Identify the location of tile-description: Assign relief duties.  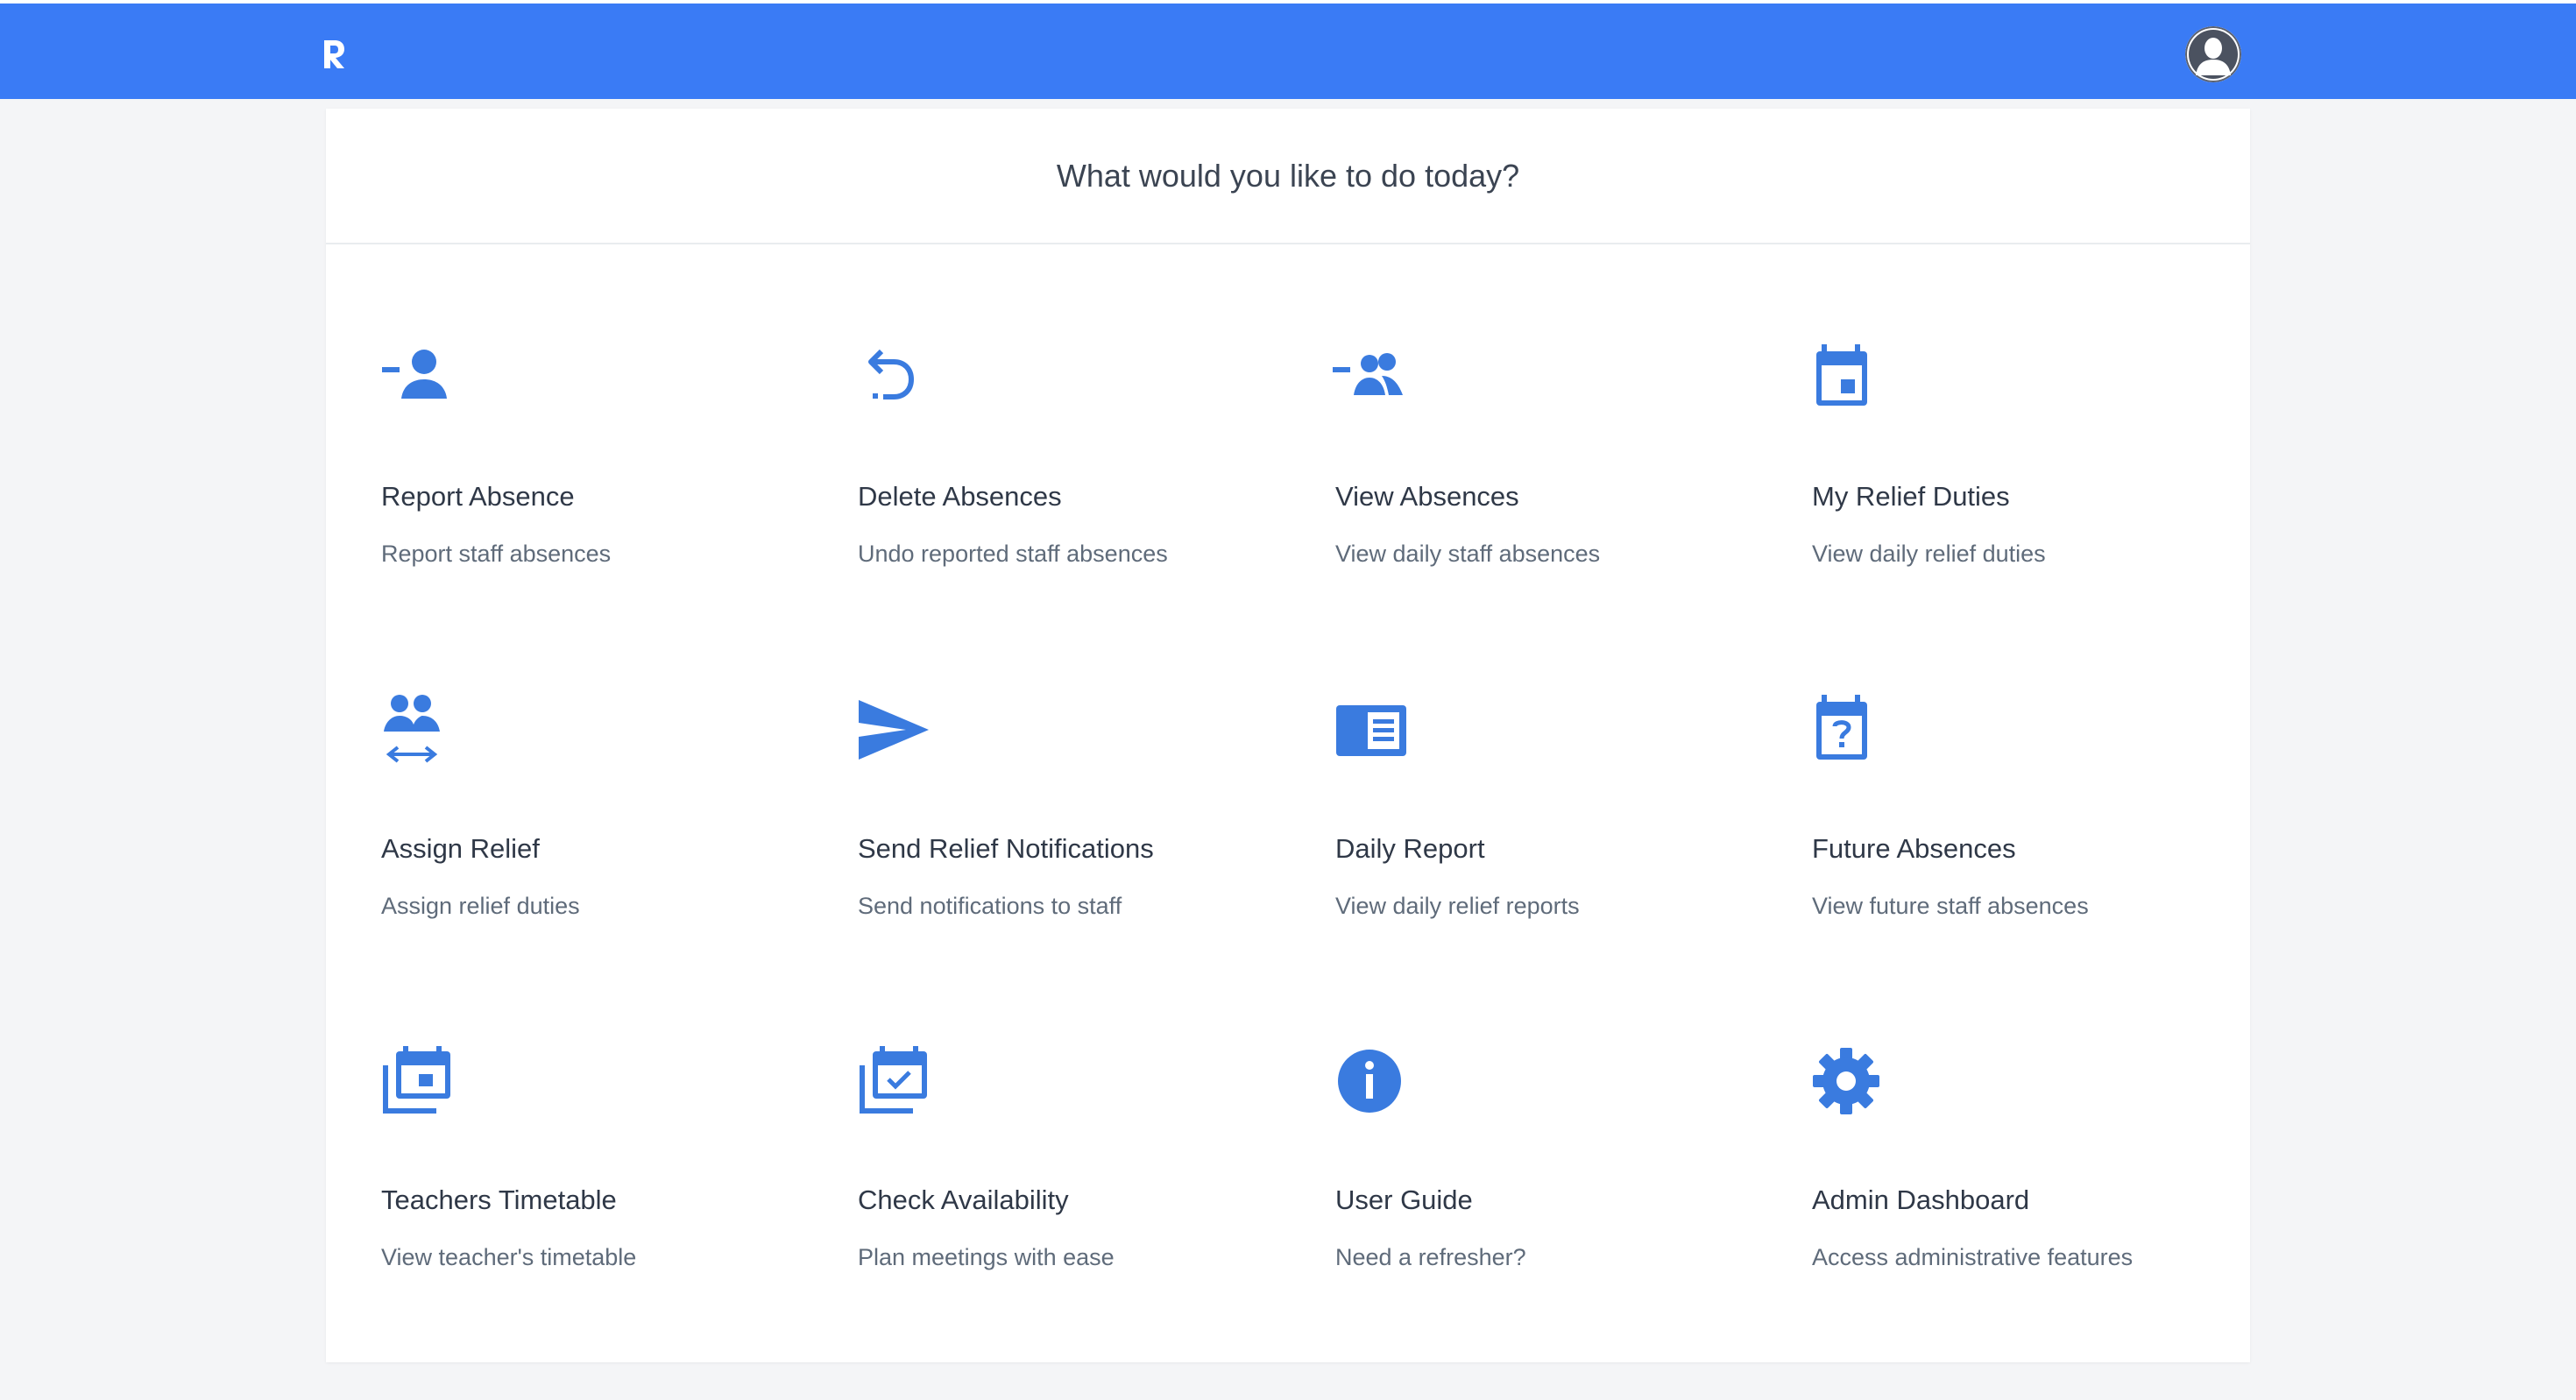
(480, 906).